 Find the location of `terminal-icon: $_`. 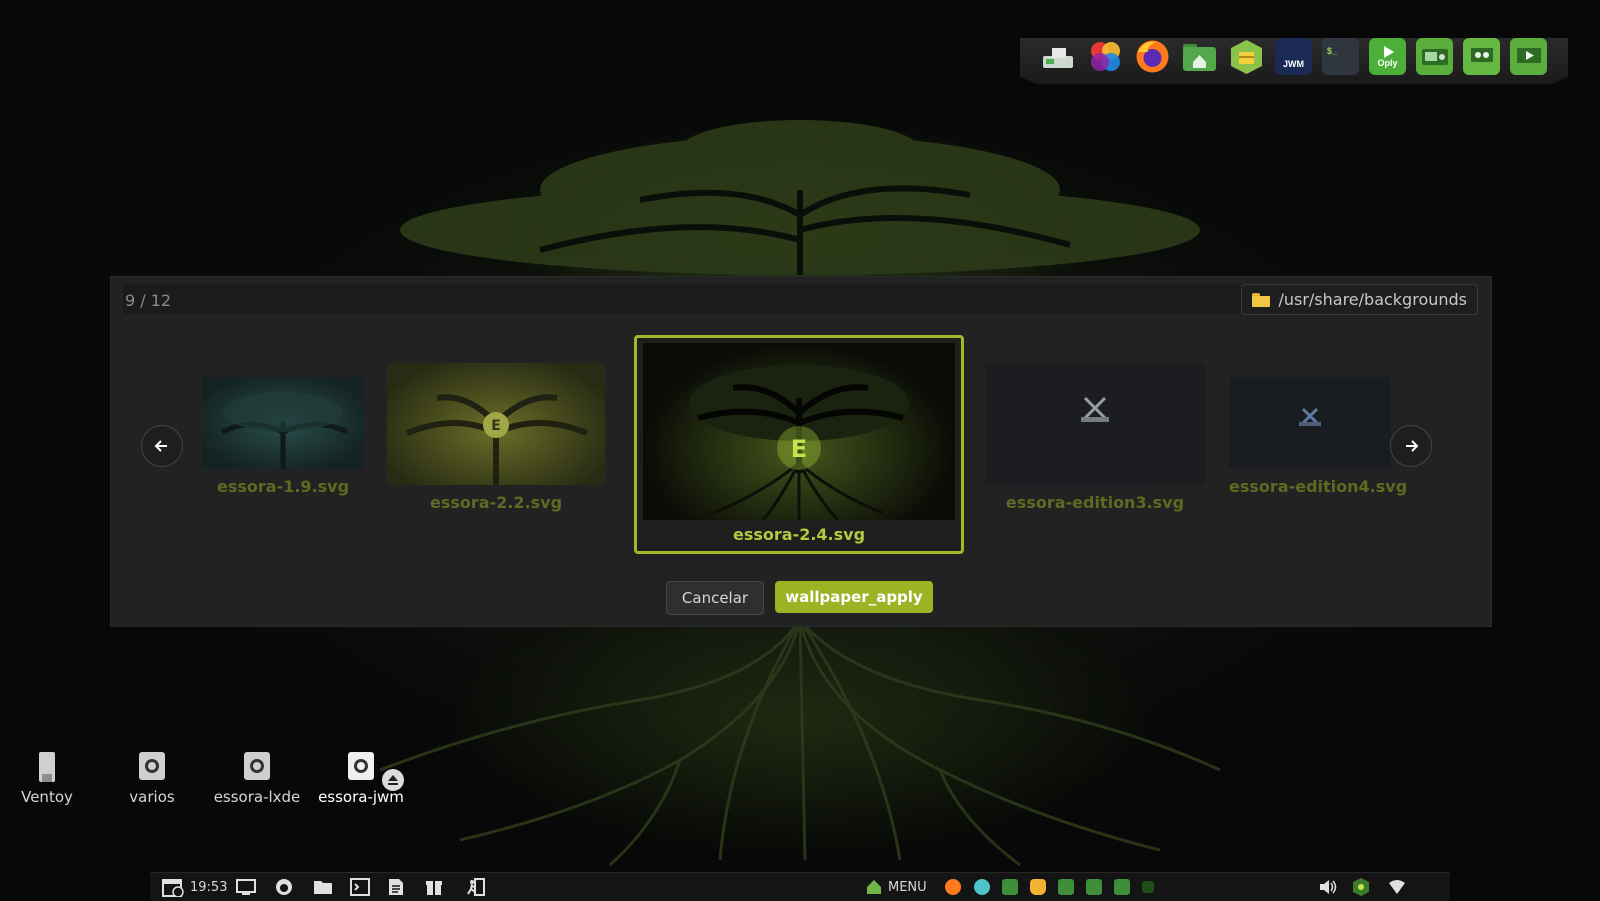

terminal-icon: $_ is located at coordinates (1340, 56).